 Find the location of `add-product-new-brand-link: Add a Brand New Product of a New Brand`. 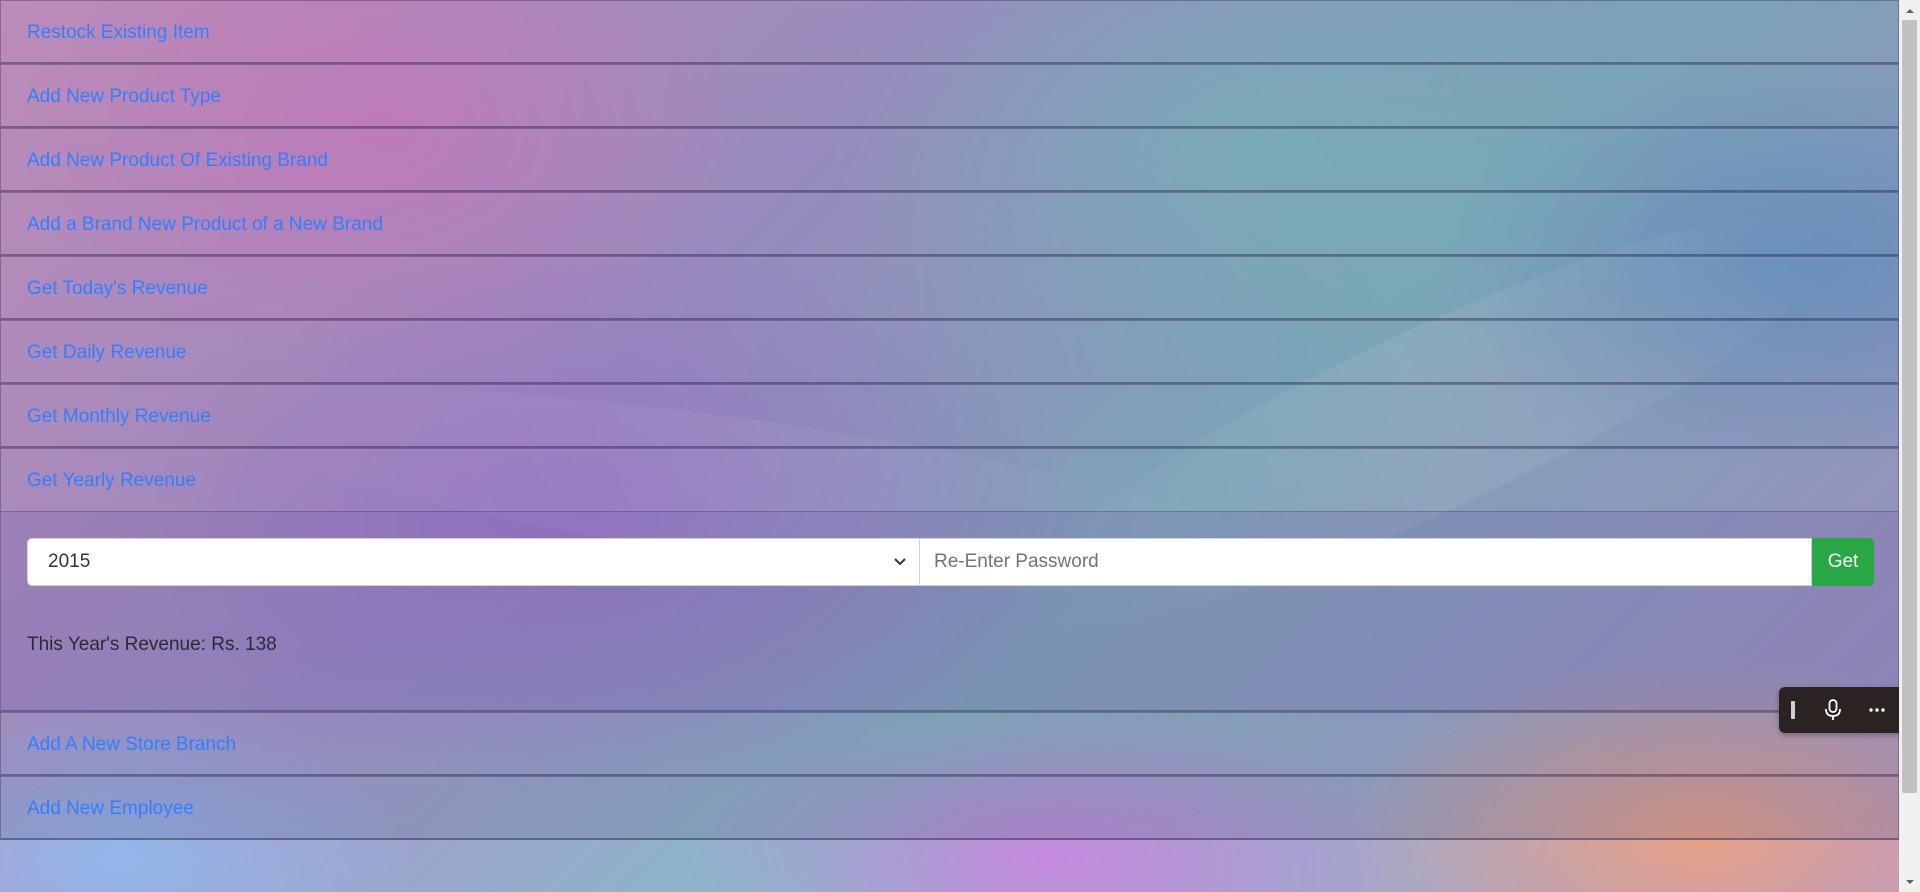

add-product-new-brand-link: Add a Brand New Product of a New Brand is located at coordinates (949, 225).